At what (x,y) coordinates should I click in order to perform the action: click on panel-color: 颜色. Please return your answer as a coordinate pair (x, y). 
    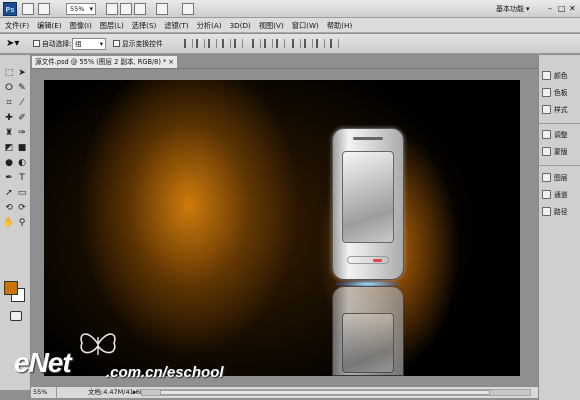
    Looking at the image, I should click on (561, 76).